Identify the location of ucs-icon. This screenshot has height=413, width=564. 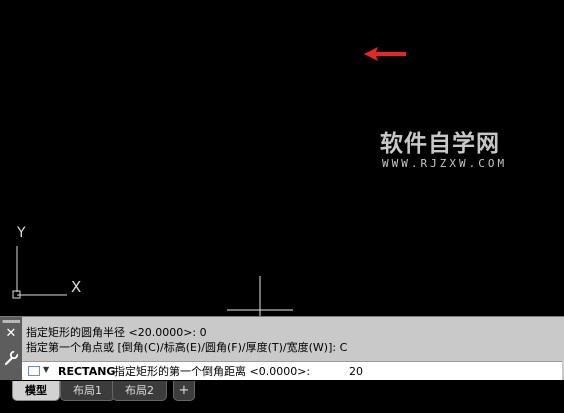
(39, 272).